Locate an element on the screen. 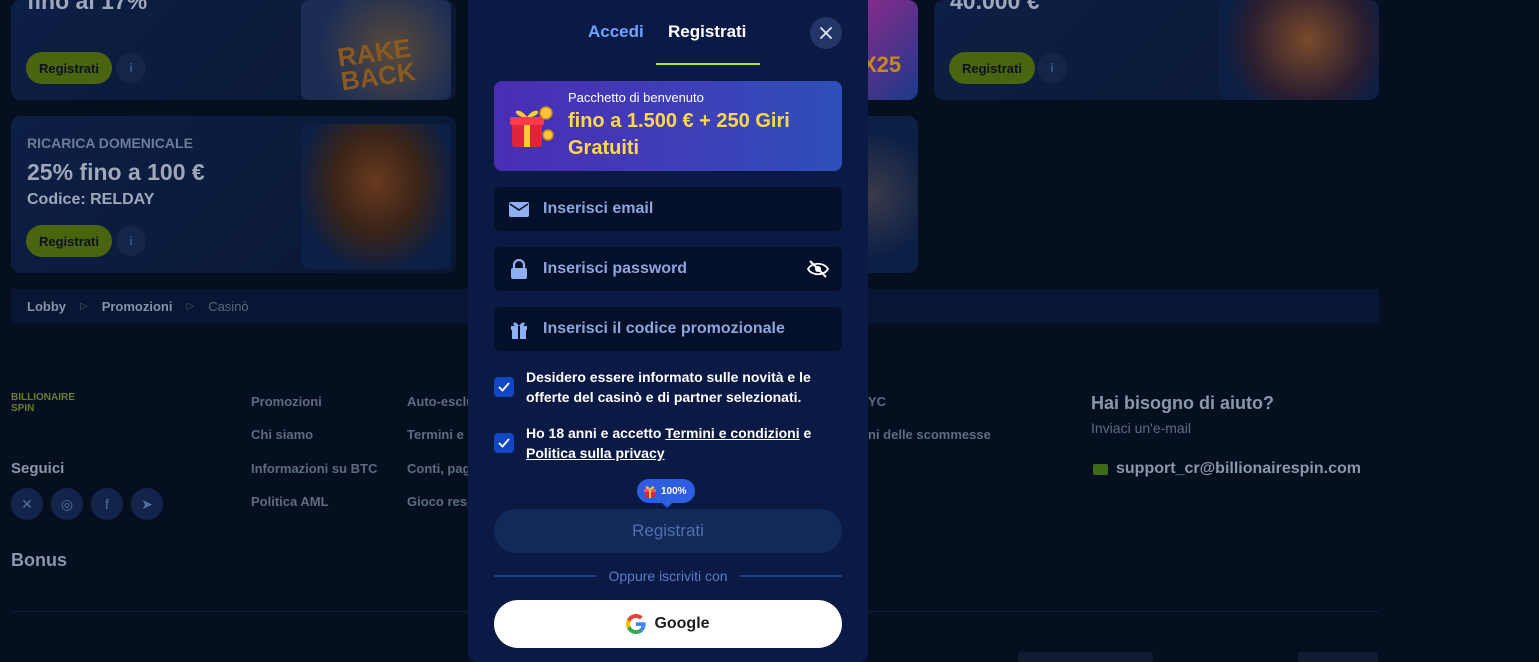  newsletter-checkbox is located at coordinates (504, 387).